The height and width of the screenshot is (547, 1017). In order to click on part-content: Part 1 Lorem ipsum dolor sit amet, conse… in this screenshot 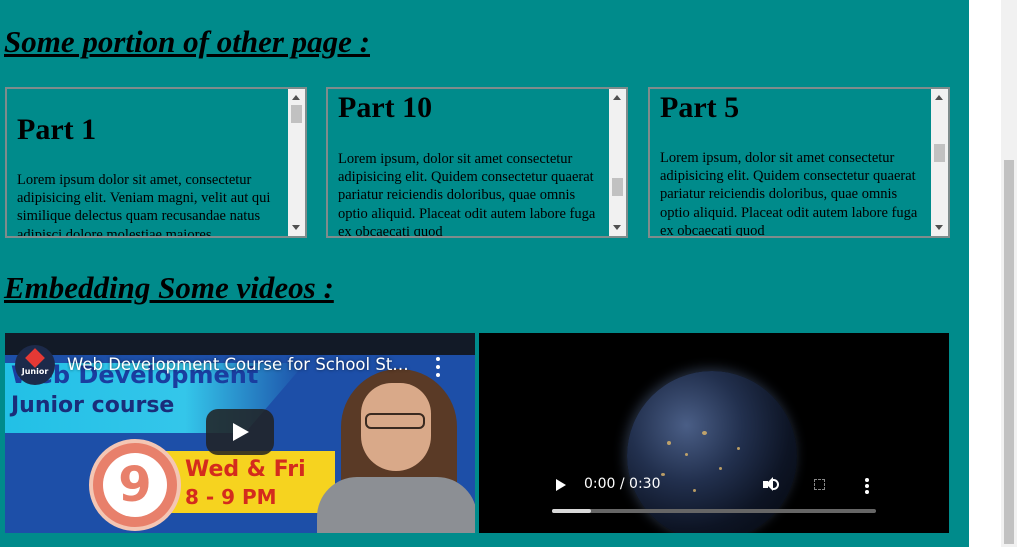, I will do `click(150, 162)`.